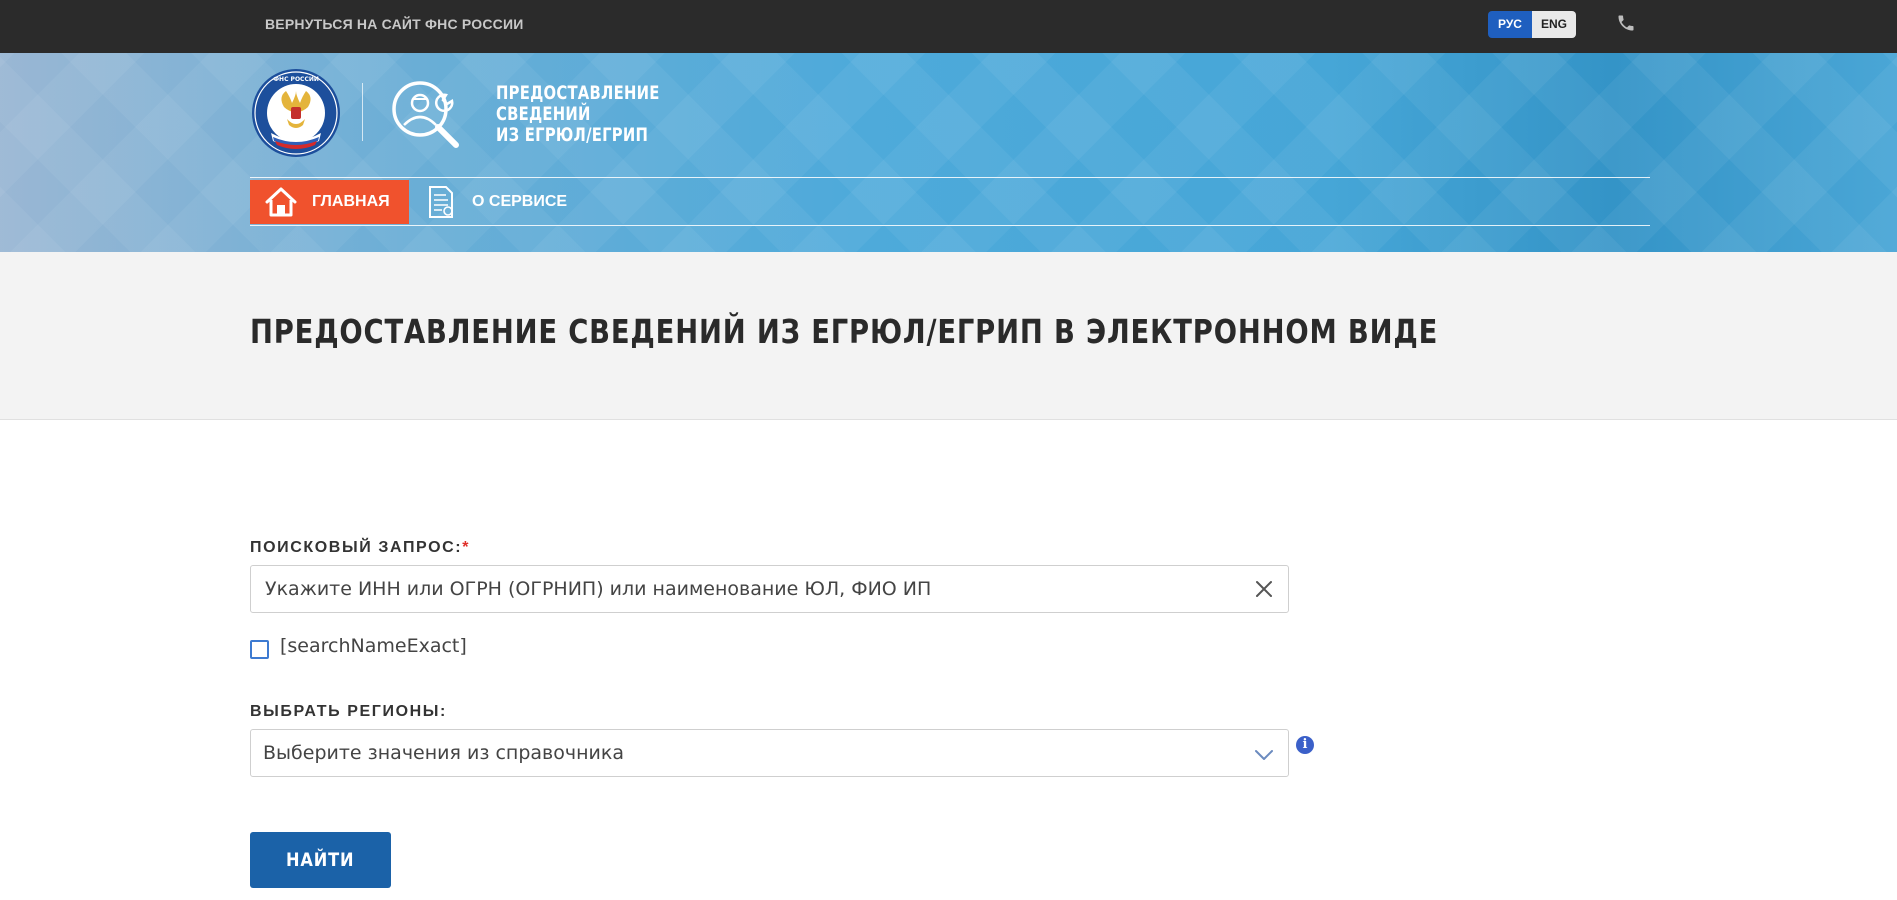  What do you see at coordinates (296, 113) in the screenshot?
I see `fns-emblem-logo: ФНС РОССИИ` at bounding box center [296, 113].